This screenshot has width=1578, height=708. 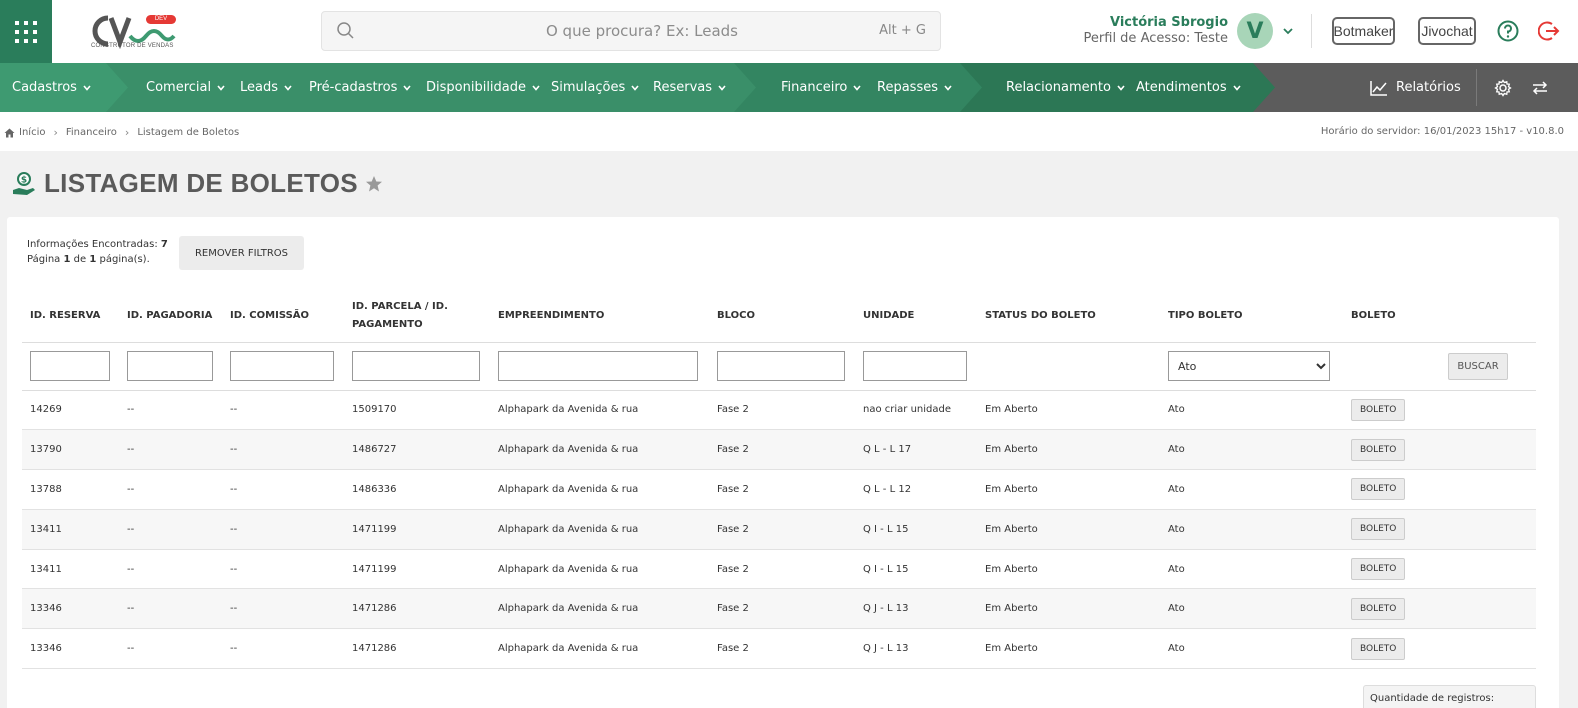 I want to click on avatar: V, so click(x=1255, y=31).